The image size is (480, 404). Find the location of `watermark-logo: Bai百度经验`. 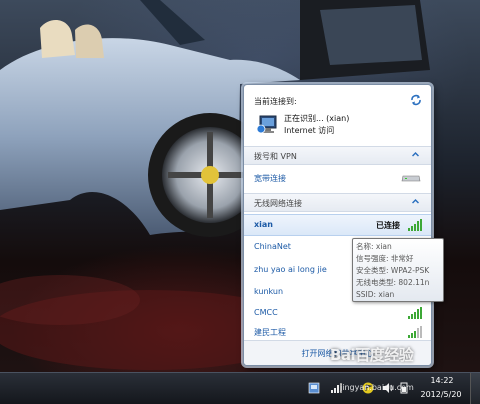

watermark-logo: Bai百度经验 is located at coordinates (372, 355).